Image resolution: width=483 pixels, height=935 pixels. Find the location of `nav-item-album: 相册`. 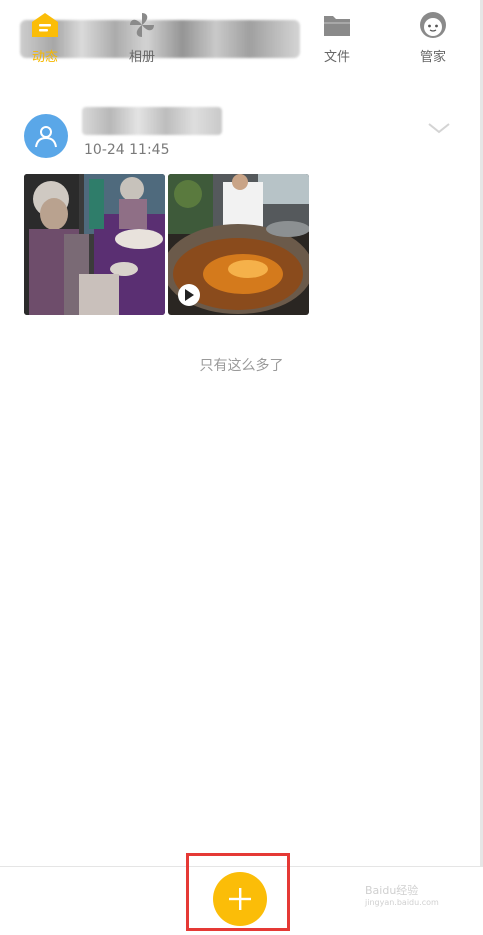

nav-item-album: 相册 is located at coordinates (142, 38).